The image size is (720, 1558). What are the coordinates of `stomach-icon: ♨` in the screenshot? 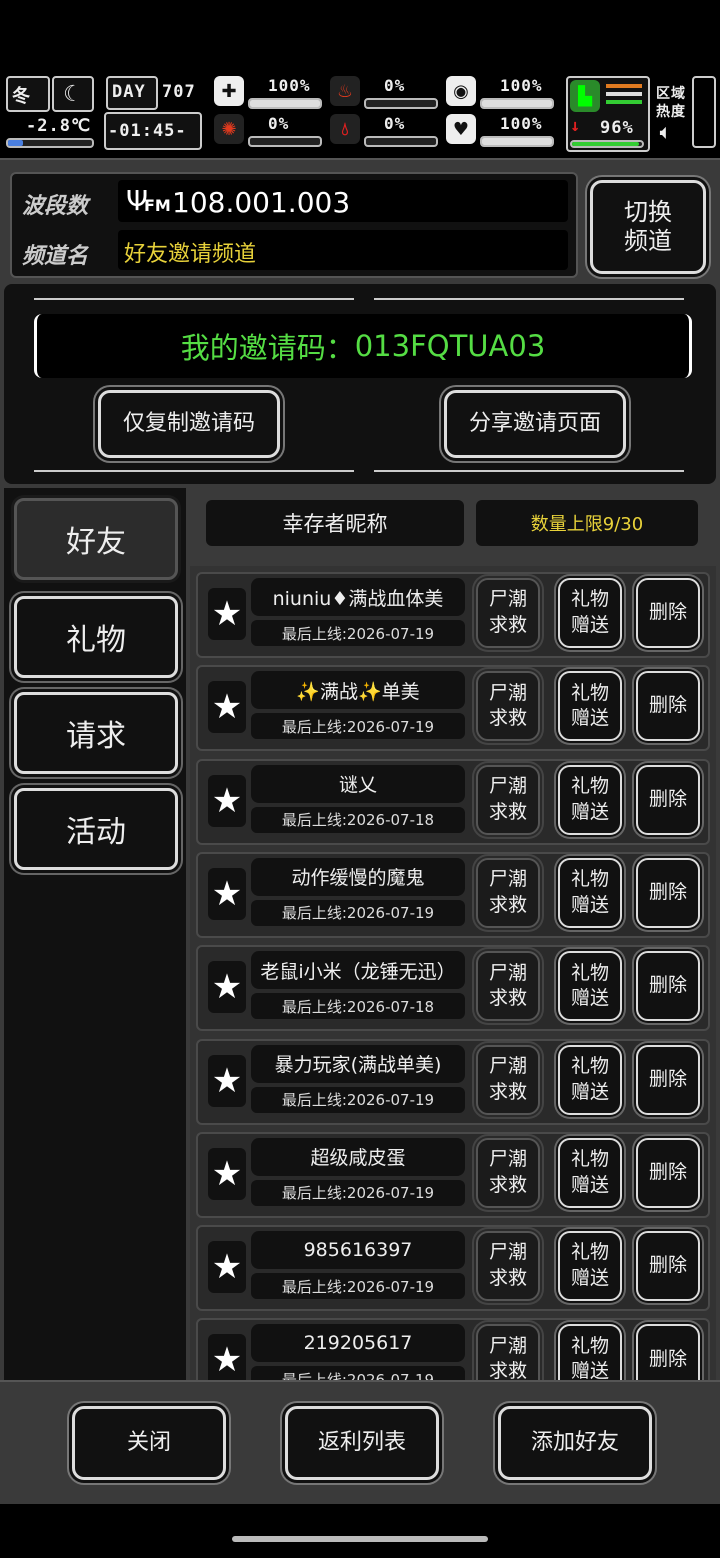 It's located at (345, 91).